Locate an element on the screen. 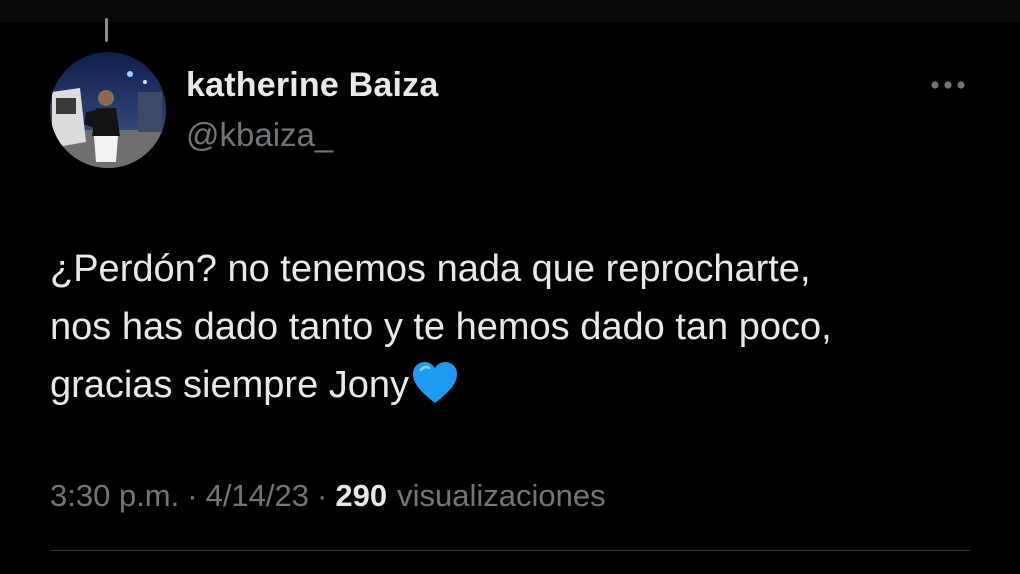  user-handle: @kbaiza_ is located at coordinates (259, 135).